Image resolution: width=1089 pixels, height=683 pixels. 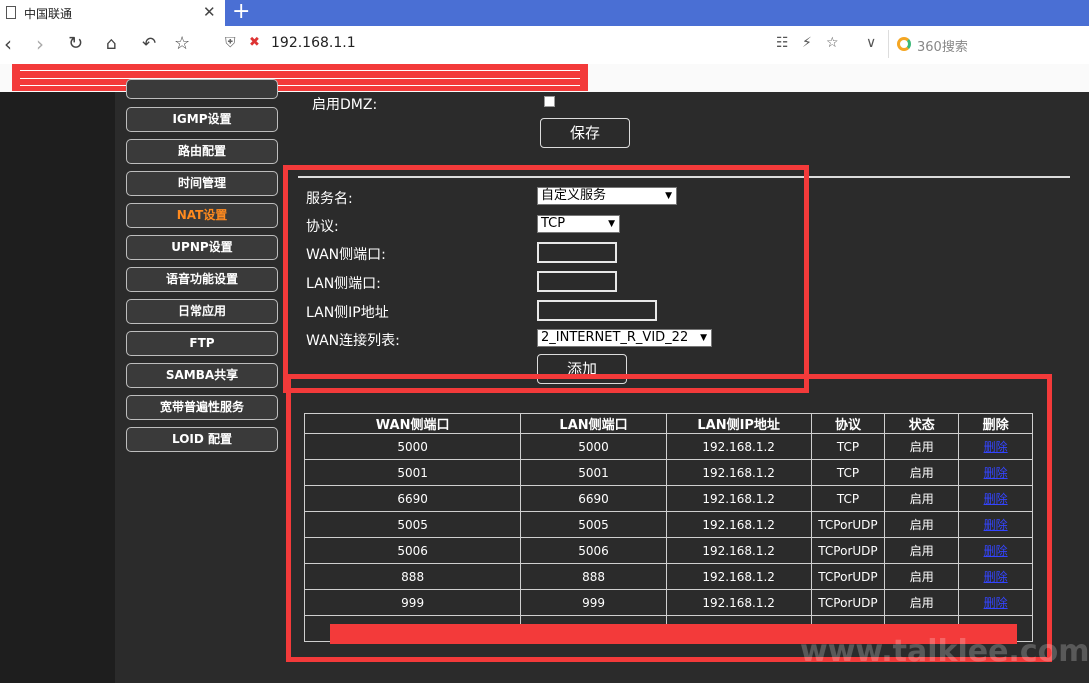 I want to click on header-delete: 删除, so click(x=995, y=423).